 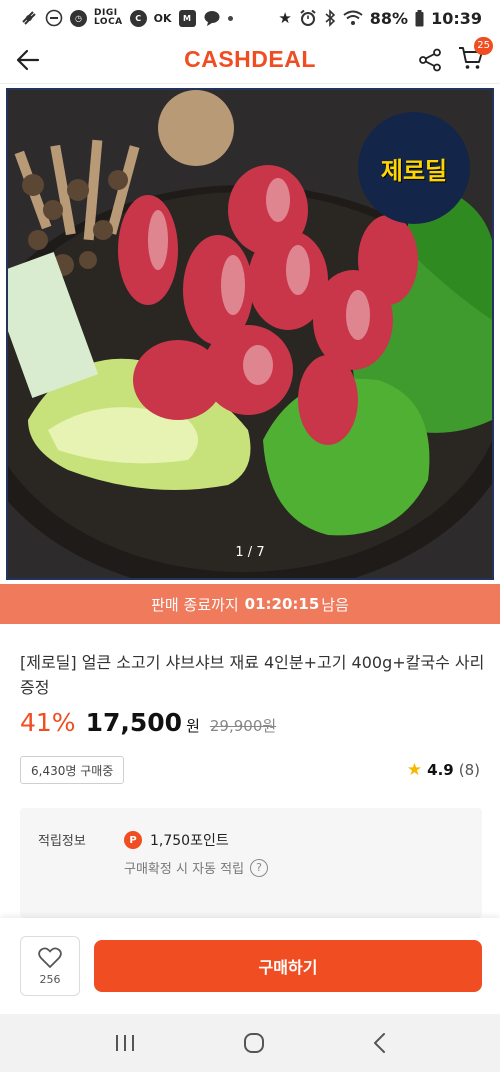 What do you see at coordinates (48, 722) in the screenshot?
I see `discount-rate: 41%` at bounding box center [48, 722].